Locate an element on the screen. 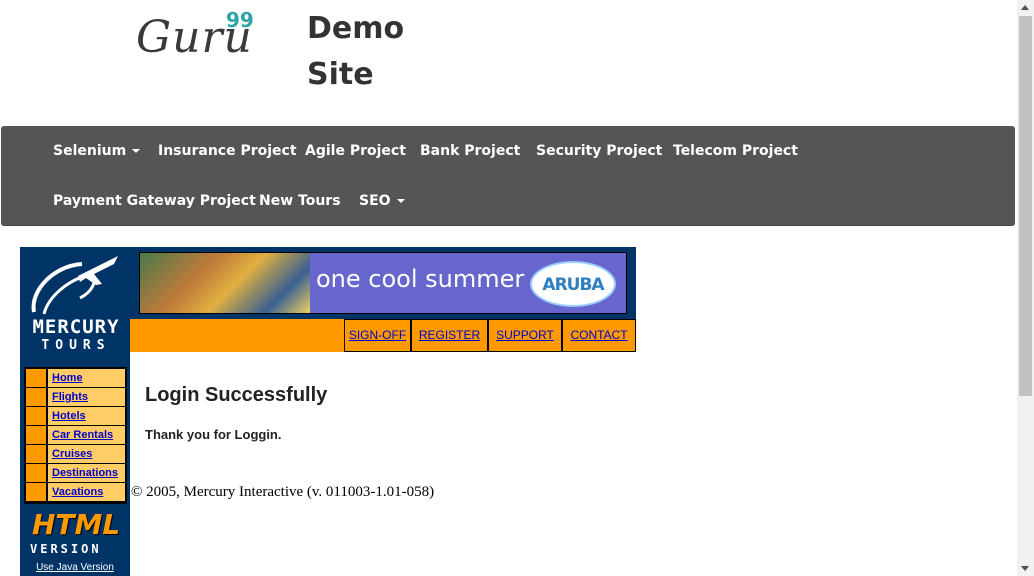 The height and width of the screenshot is (576, 1034). scroll-up-icon is located at coordinates (1025, 7).